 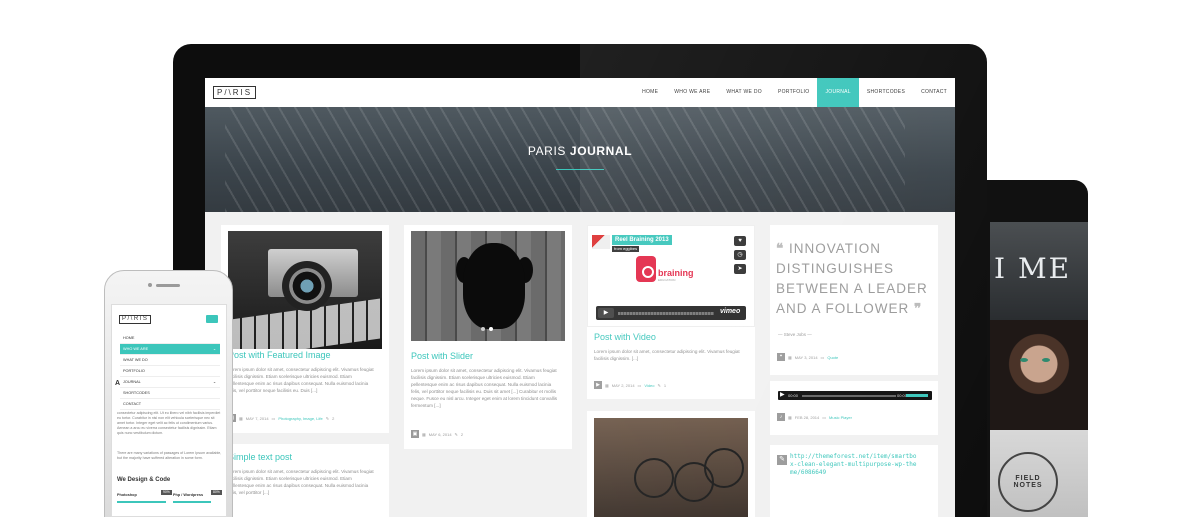 I want to click on page-title-light: PARIS, so click(x=548, y=151).